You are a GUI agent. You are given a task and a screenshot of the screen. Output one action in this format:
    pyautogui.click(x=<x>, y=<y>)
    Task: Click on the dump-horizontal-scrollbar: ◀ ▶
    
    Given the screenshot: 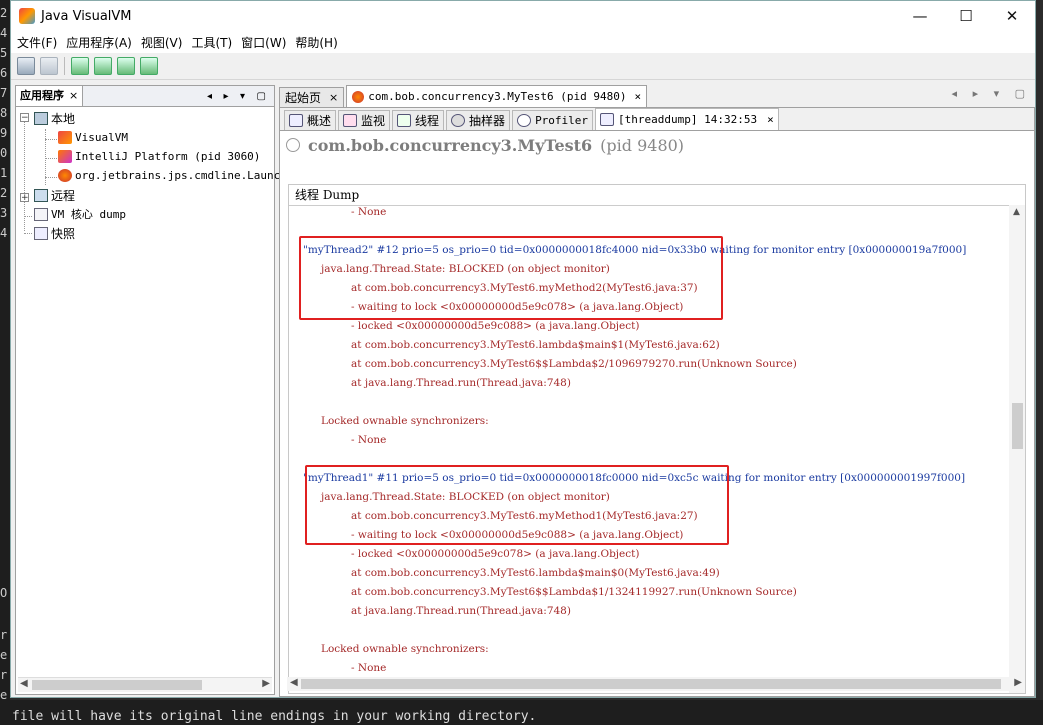 What is the action you would take?
    pyautogui.click(x=656, y=684)
    